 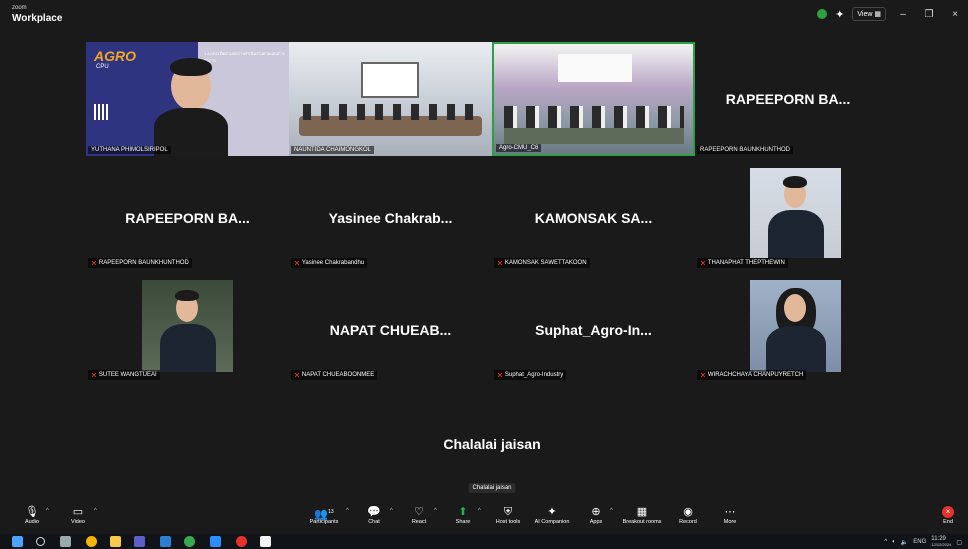 I want to click on close-button: ×, so click(x=955, y=14).